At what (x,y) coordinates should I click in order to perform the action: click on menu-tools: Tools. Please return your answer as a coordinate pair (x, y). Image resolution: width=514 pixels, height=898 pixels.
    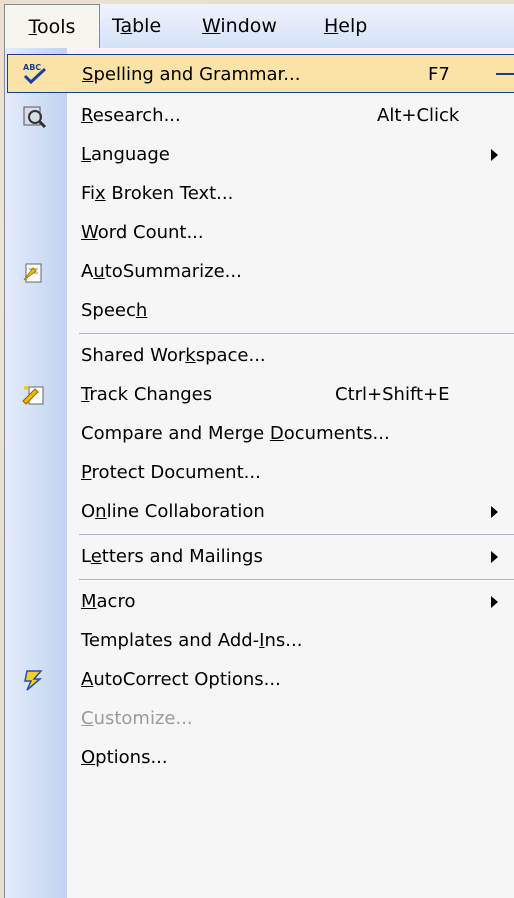
    Looking at the image, I should click on (52, 27).